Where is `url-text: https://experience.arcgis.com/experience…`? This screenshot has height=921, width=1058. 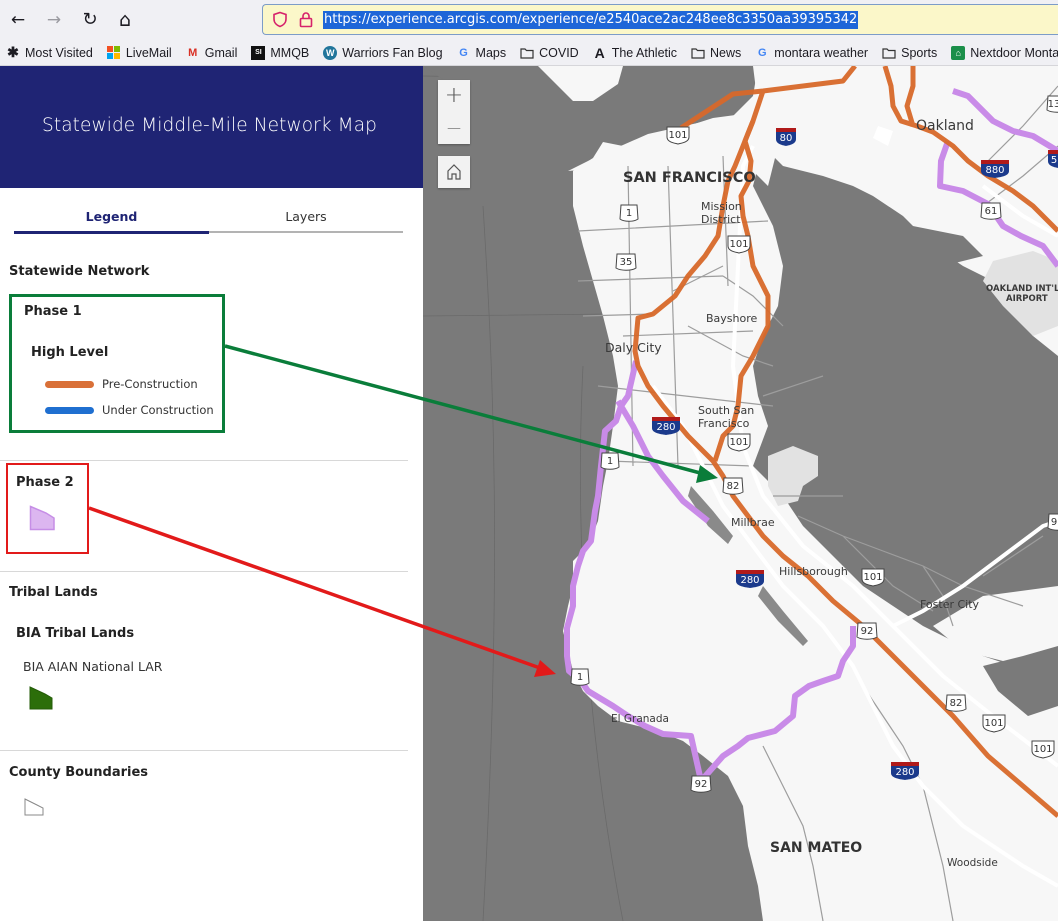
url-text: https://experience.arcgis.com/experience… is located at coordinates (591, 20).